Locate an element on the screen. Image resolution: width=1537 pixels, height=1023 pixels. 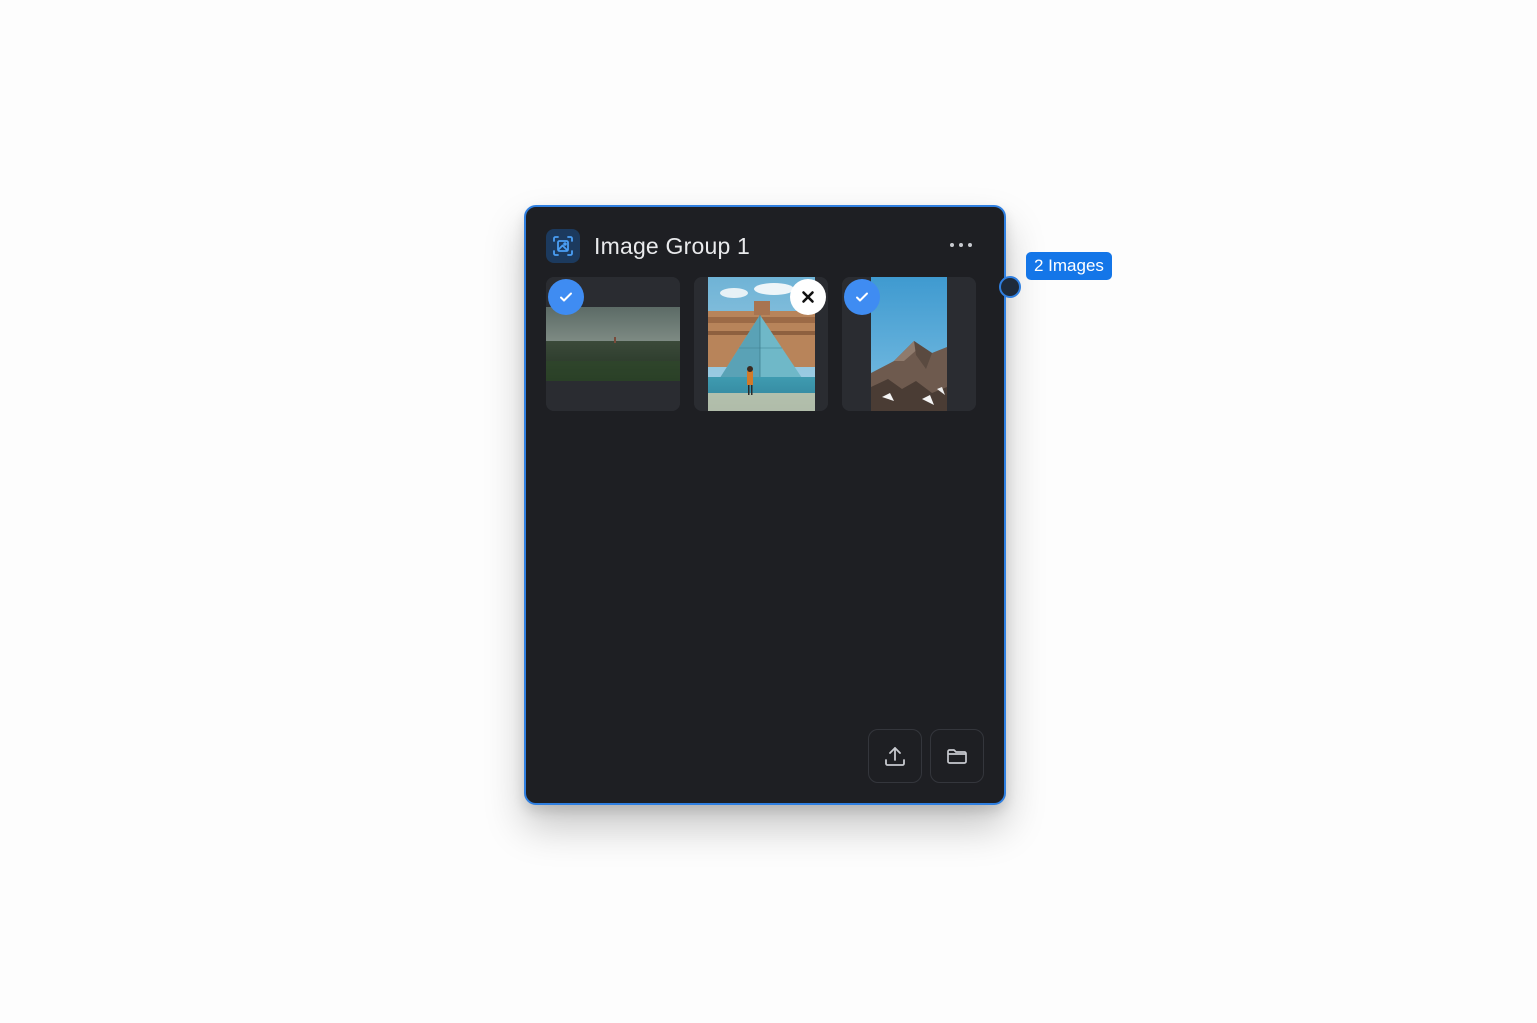
node-footer-actions is located at coordinates (926, 756).